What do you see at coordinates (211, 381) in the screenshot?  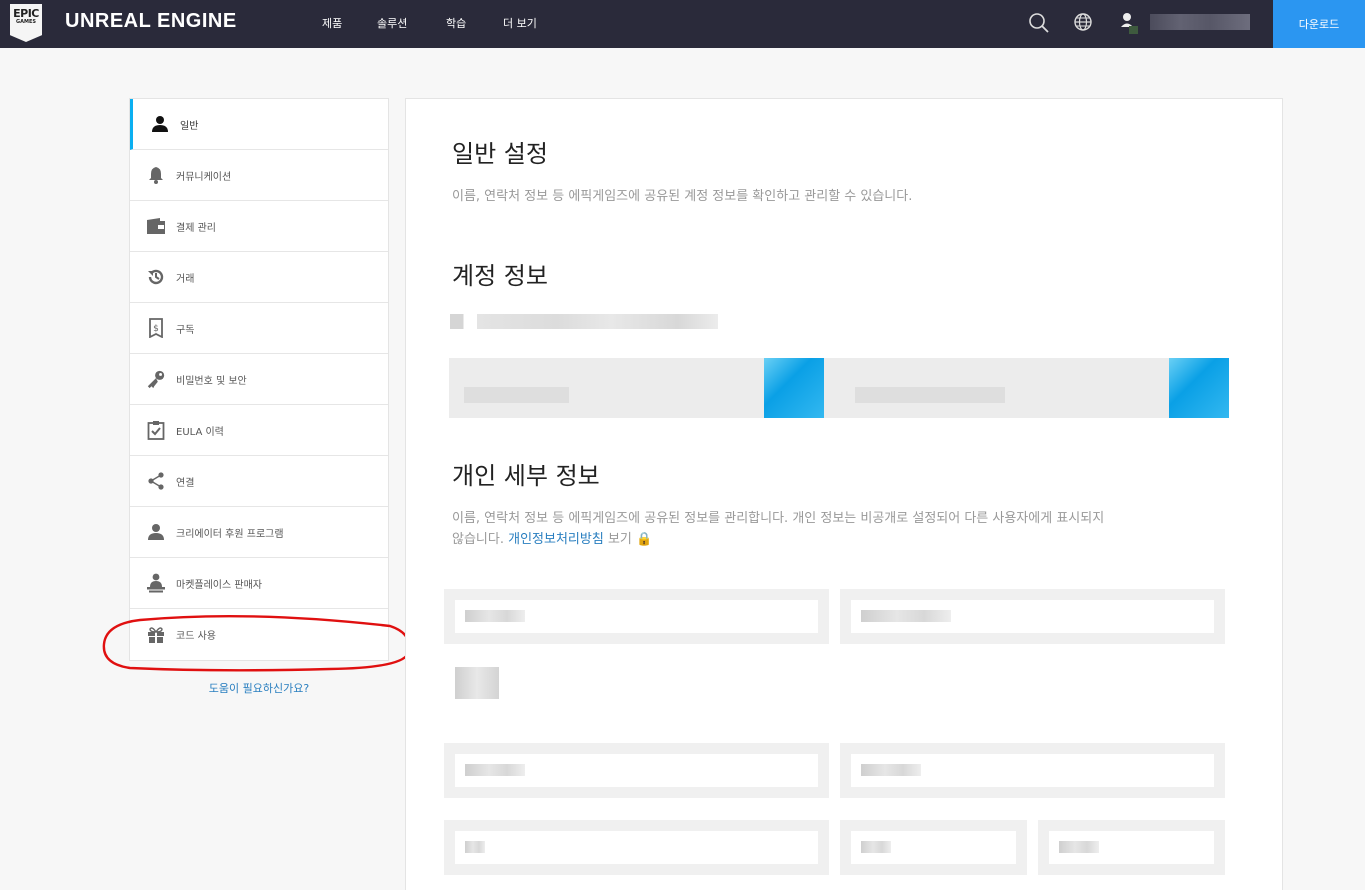 I see `sidebar-item-label: 비밀번호 및 보안` at bounding box center [211, 381].